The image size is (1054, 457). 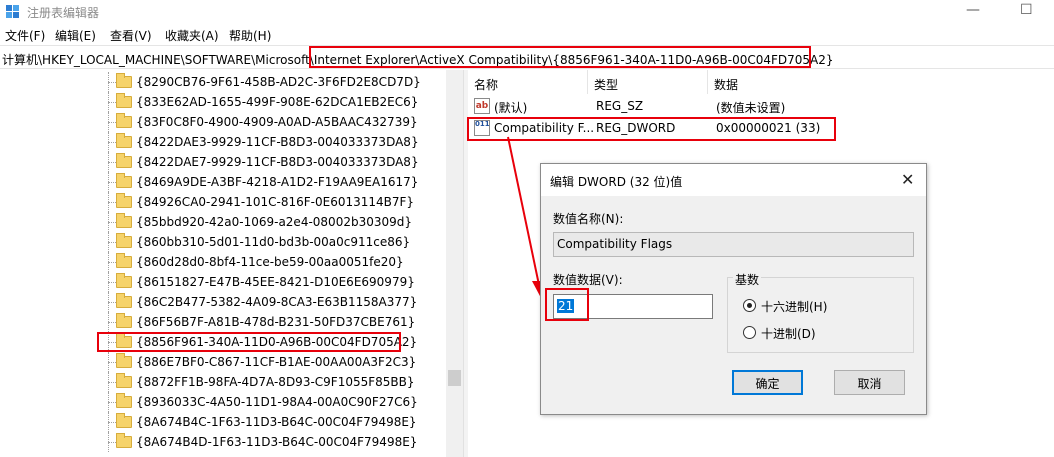 I want to click on tree-item: {86151827-E47B-45EE-8421-D10E6E690979}, so click(x=220, y=282).